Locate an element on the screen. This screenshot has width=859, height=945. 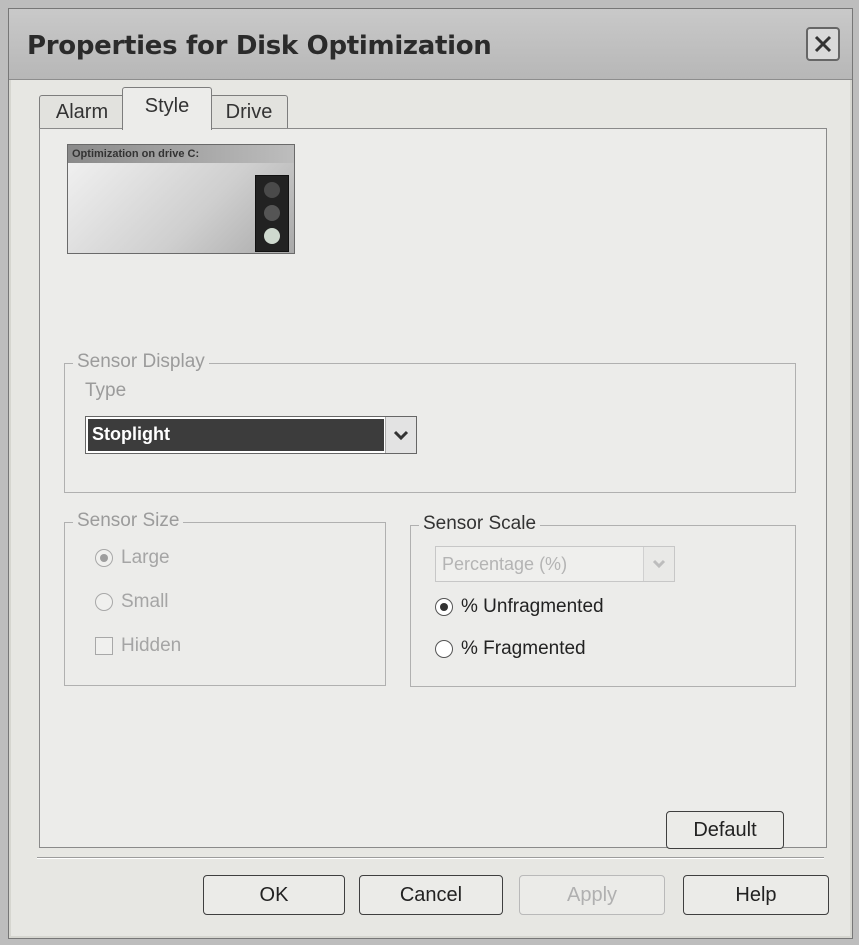
help-button: Help is located at coordinates (756, 895).